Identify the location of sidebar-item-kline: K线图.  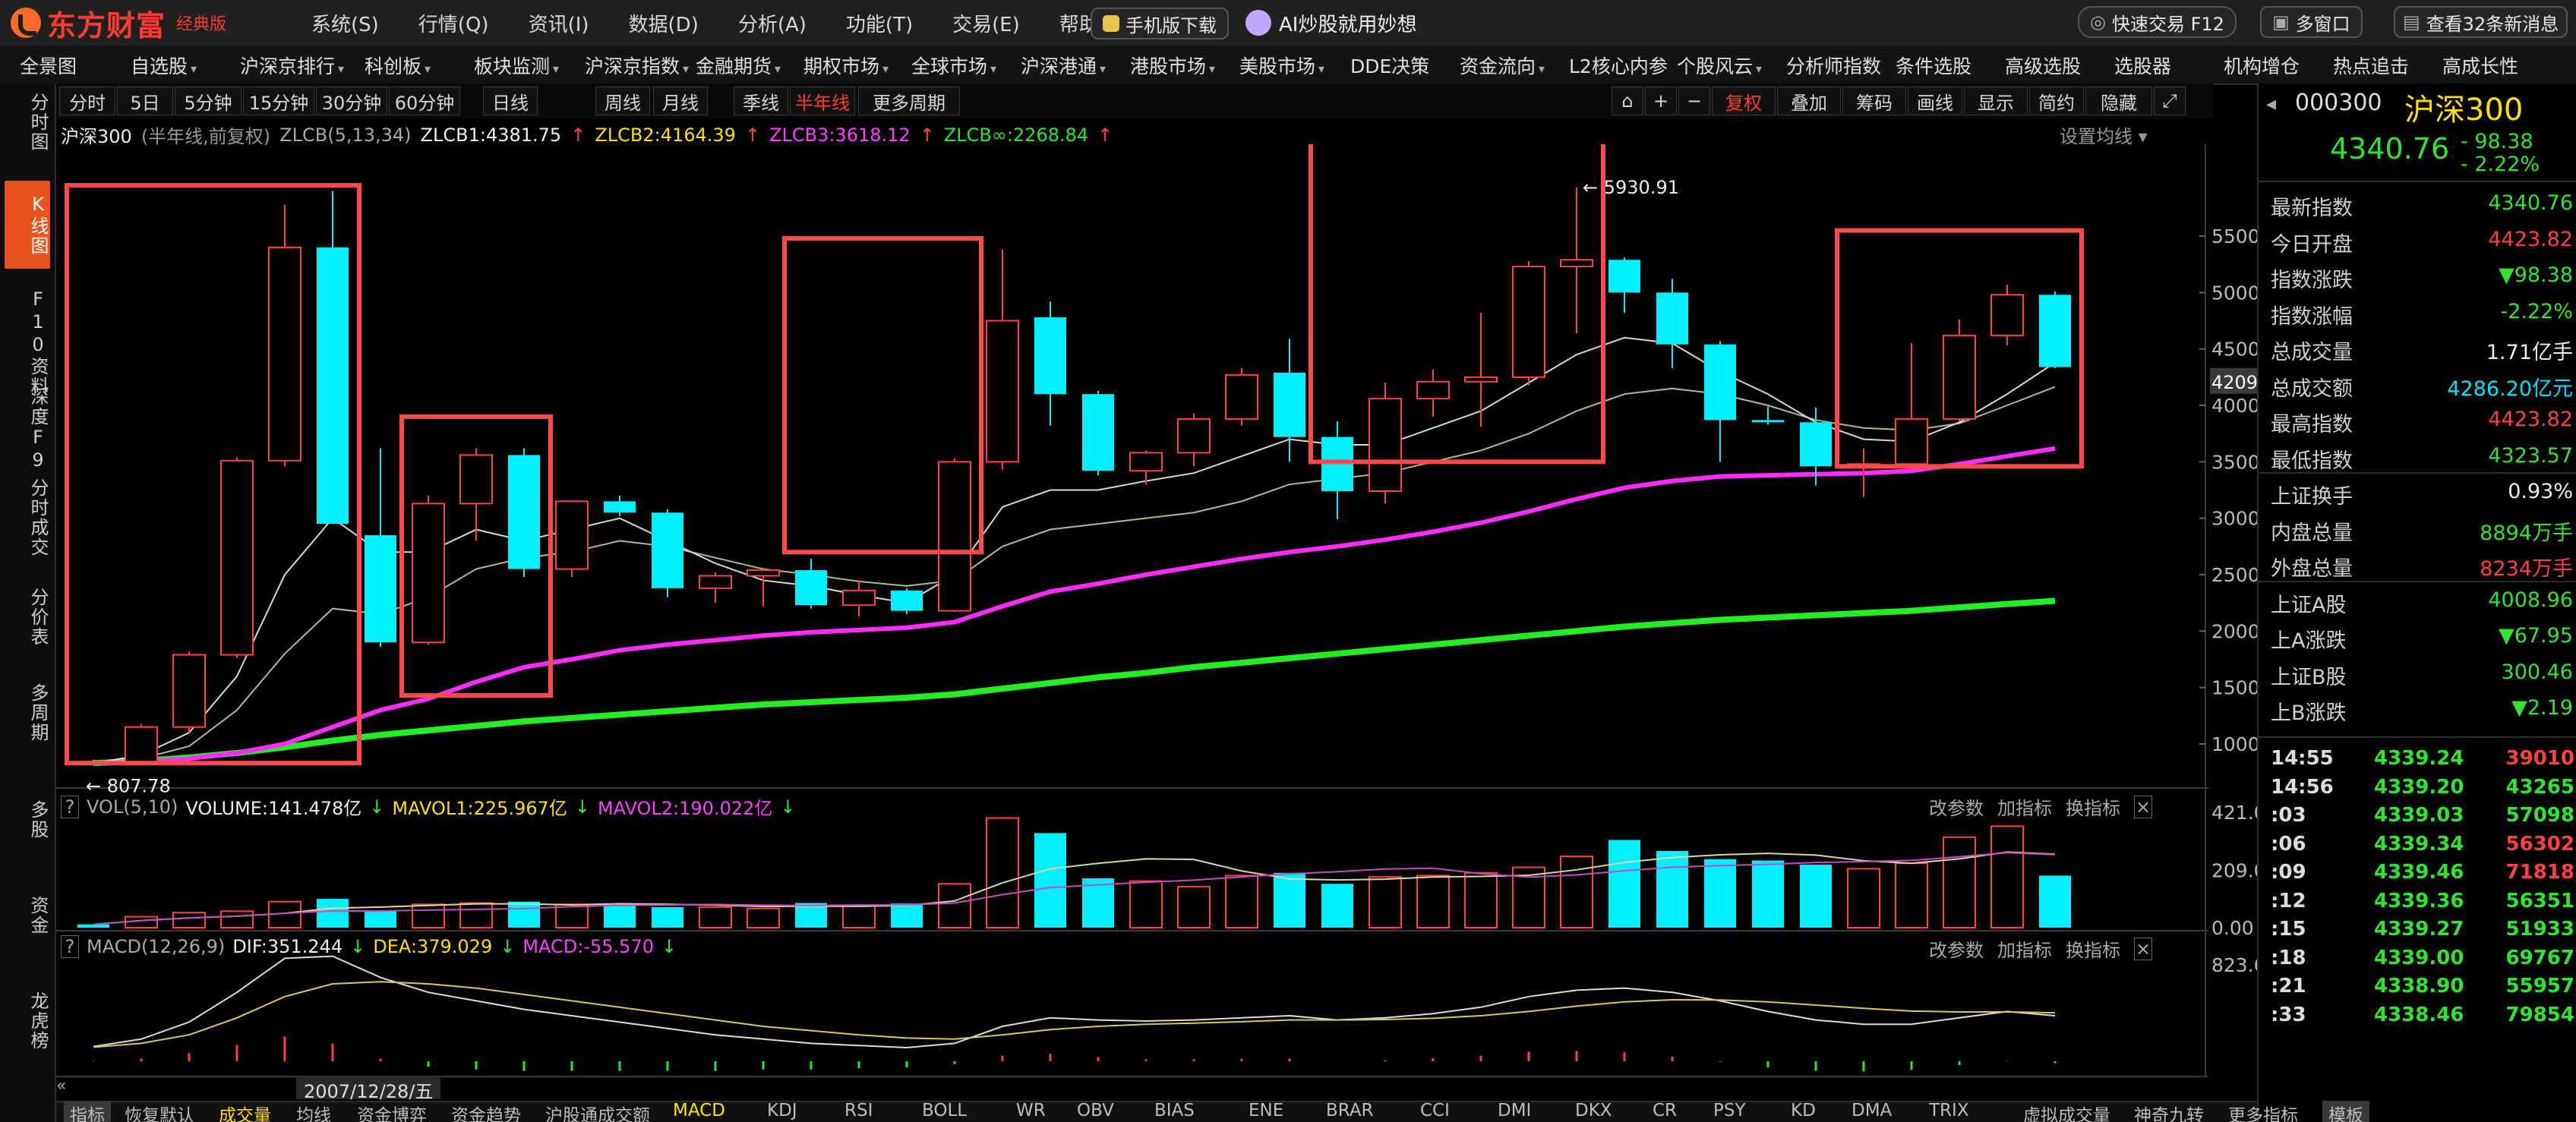
(27, 225).